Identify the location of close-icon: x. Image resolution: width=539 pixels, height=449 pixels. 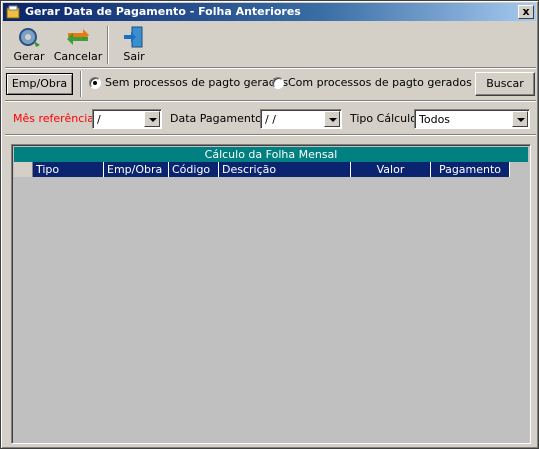
(526, 11).